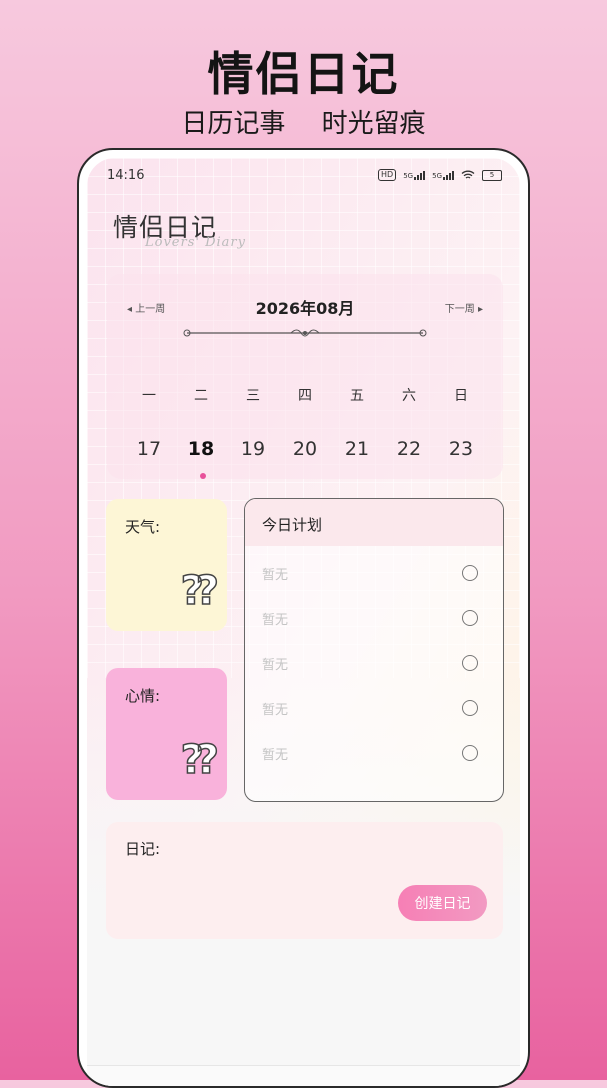 The height and width of the screenshot is (1088, 607). I want to click on app-subtitle: Lovers' Diary, so click(195, 242).